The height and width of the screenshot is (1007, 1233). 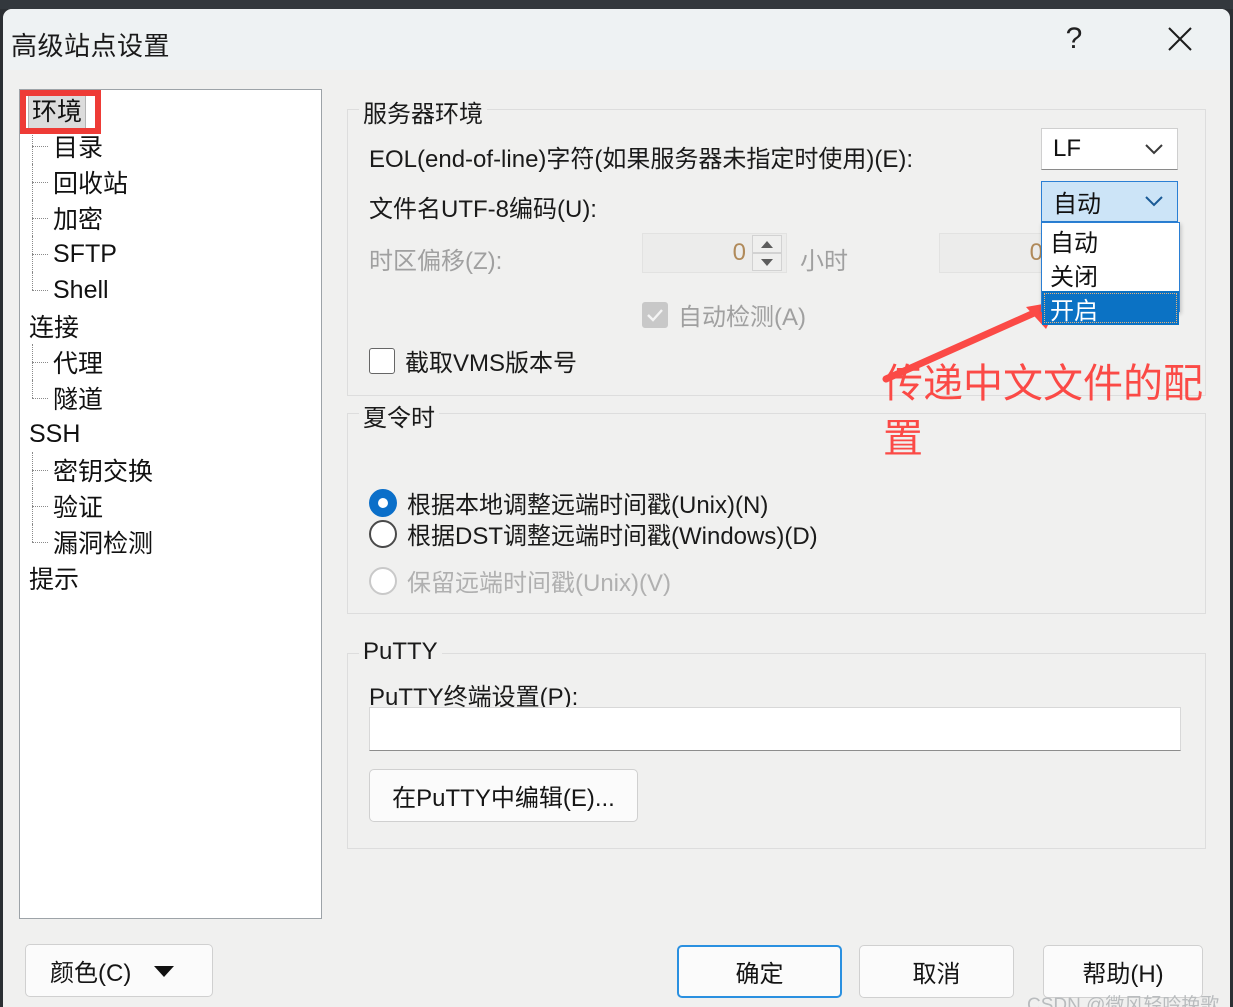 I want to click on ok-button: 确定, so click(x=759, y=971).